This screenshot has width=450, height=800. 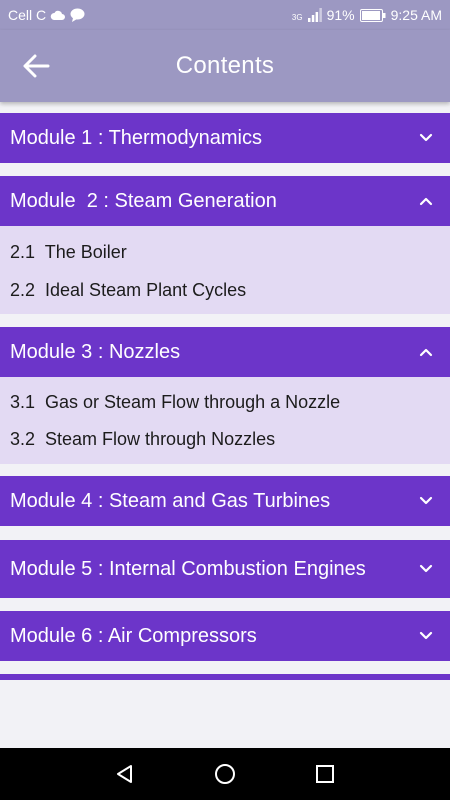 I want to click on back-button, so click(x=36, y=66).